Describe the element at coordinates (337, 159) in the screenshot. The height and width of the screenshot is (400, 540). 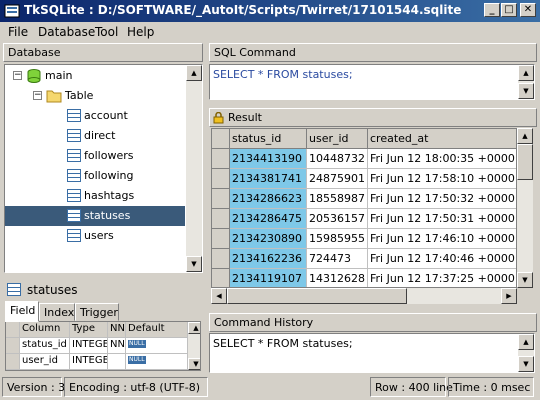
I see `result-cell: 10448732` at that location.